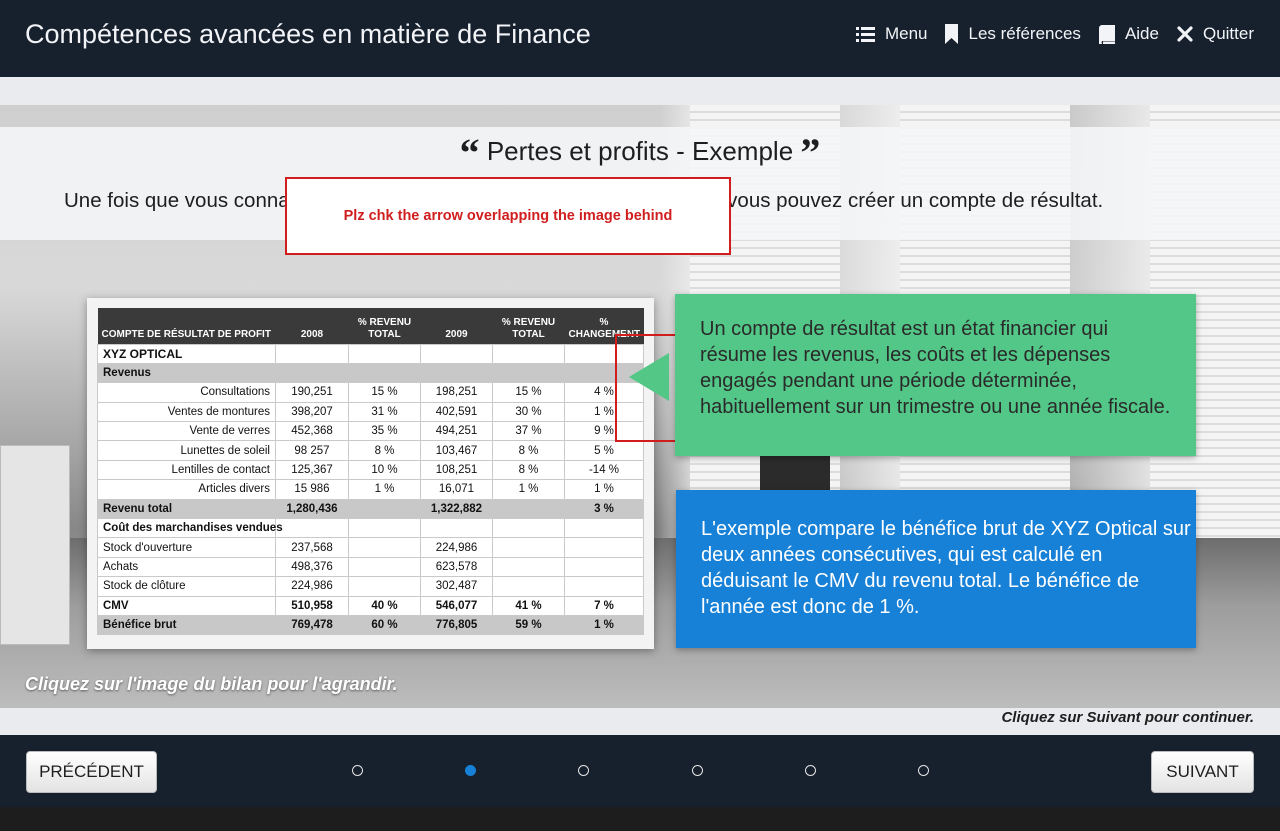 This screenshot has width=1280, height=831. I want to click on help-button: Aide, so click(1128, 34).